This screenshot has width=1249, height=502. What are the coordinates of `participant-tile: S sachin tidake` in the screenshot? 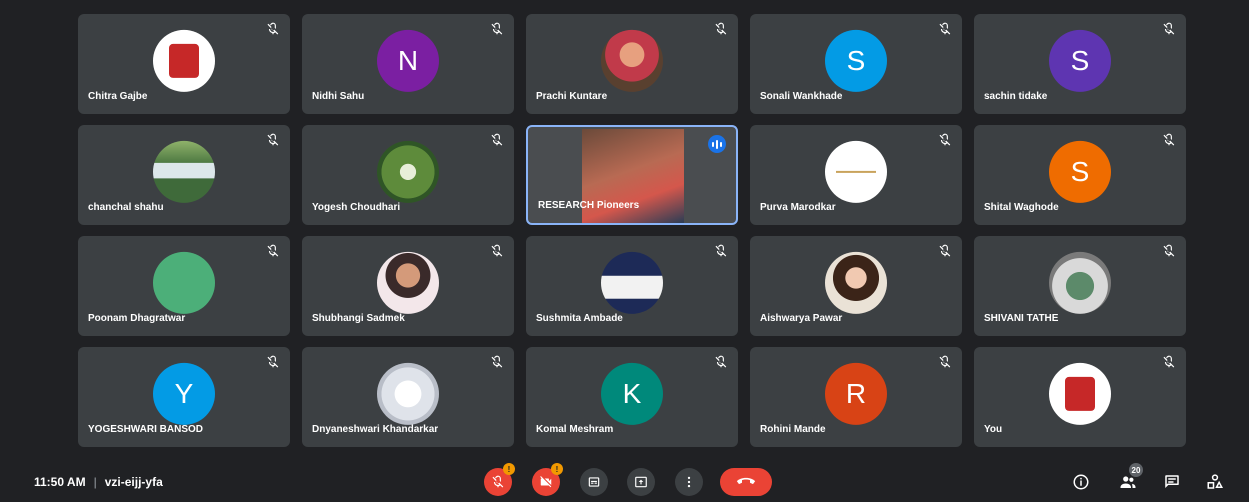 It's located at (1080, 64).